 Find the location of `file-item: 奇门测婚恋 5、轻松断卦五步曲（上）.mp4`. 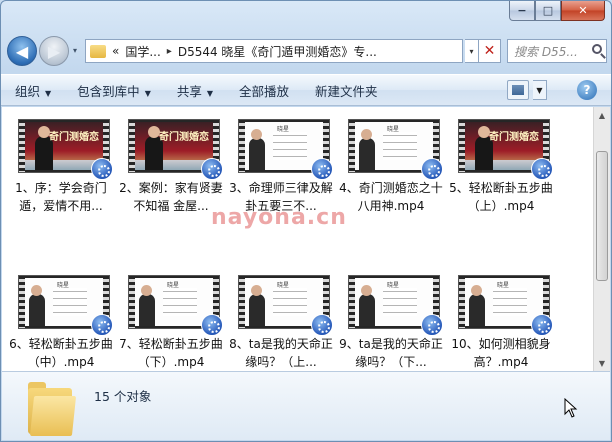

file-item: 奇门测婚恋 5、轻松断卦五步曲（上）.mp4 is located at coordinates (499, 163).